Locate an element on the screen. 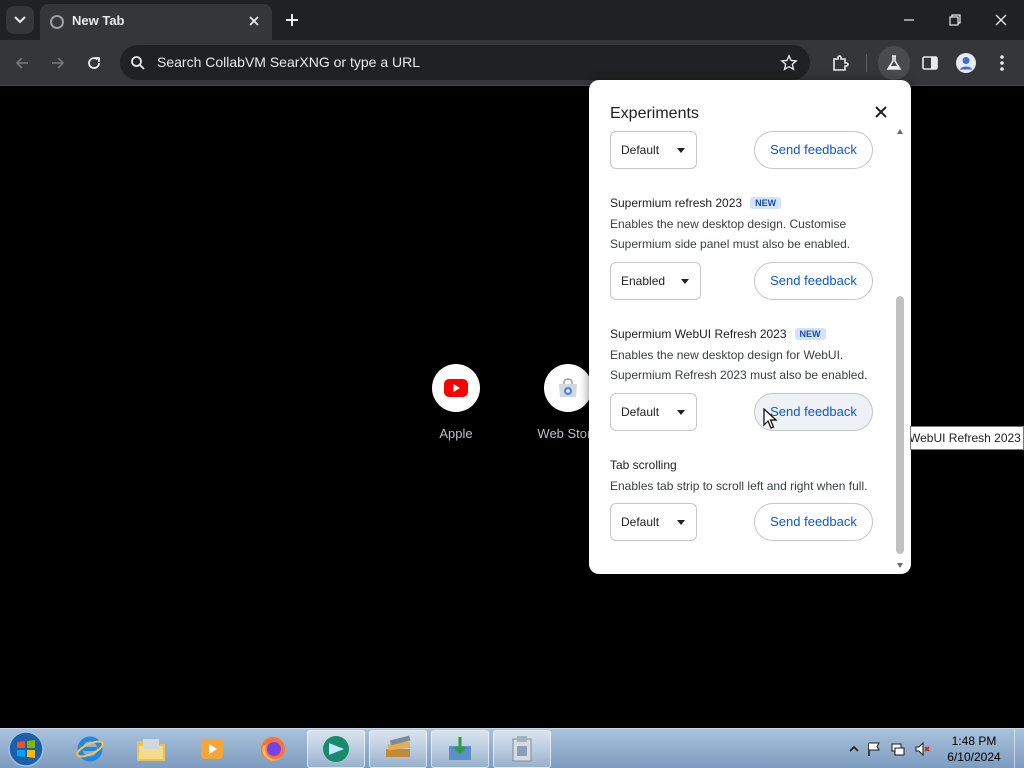 The height and width of the screenshot is (768, 1024). shortcut-label: Apple is located at coordinates (456, 433).